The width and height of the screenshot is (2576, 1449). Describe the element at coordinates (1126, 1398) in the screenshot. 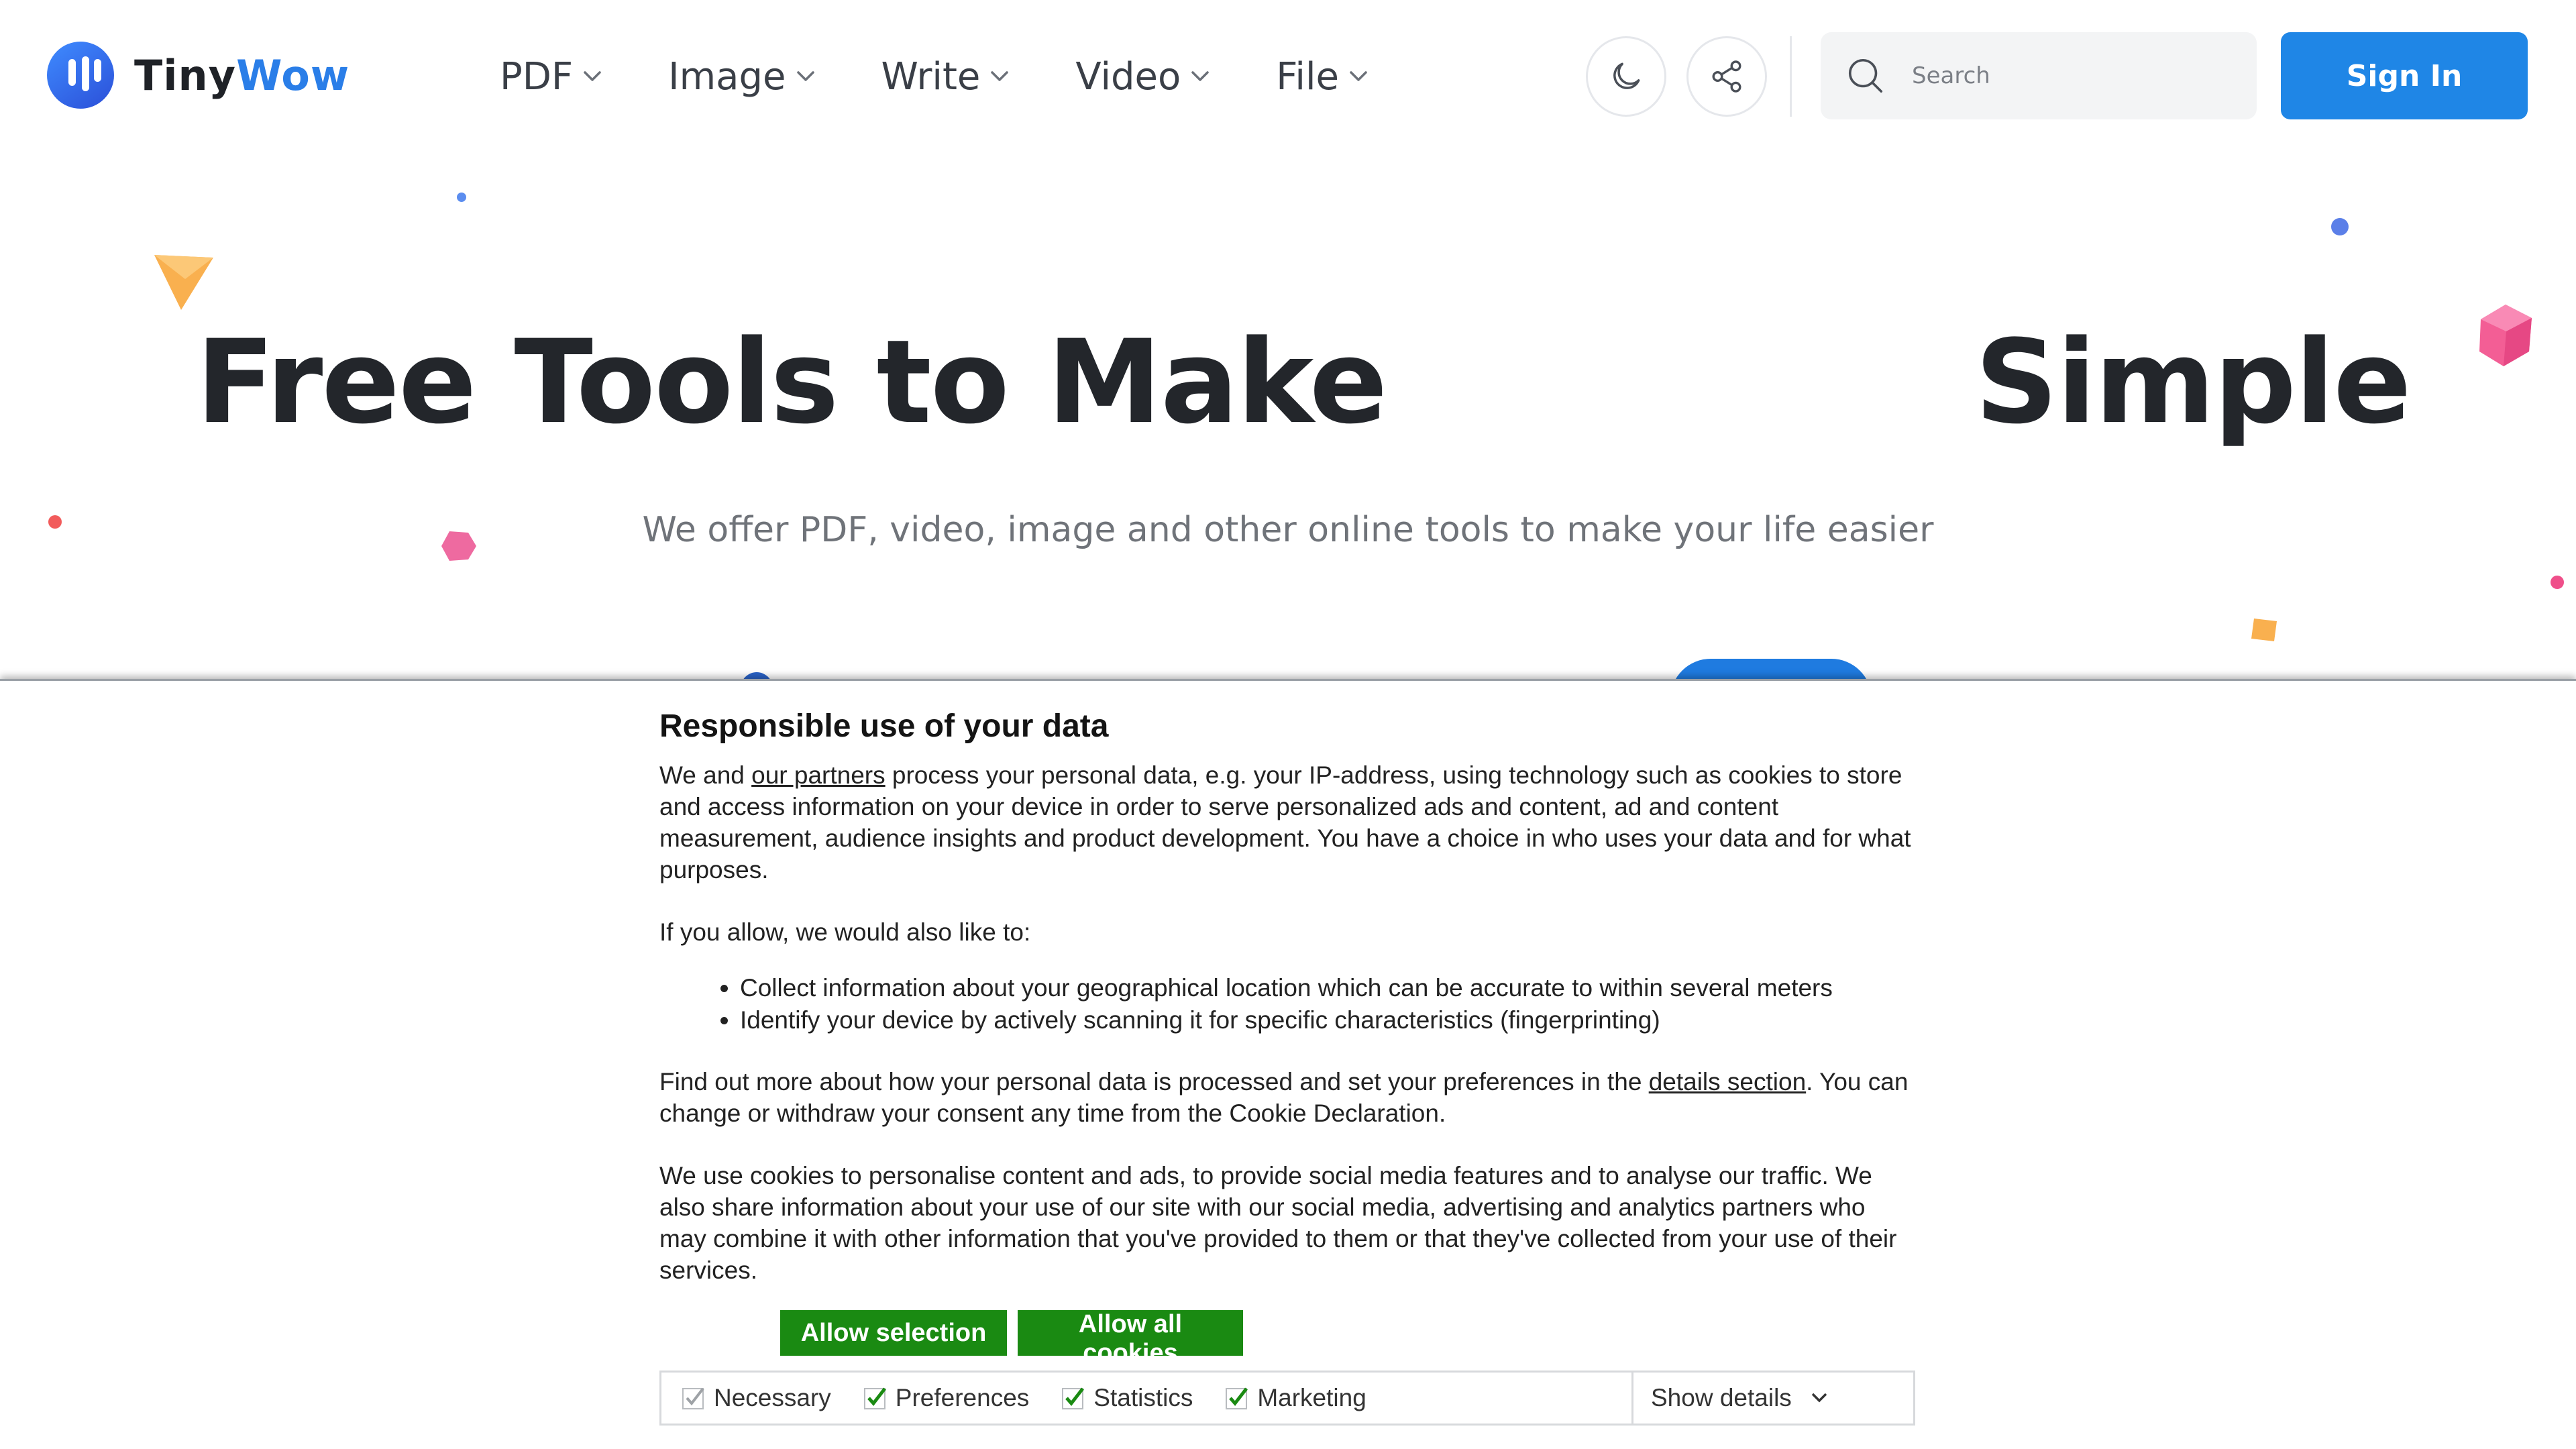

I see `checkbox-statistics: Statistics` at that location.